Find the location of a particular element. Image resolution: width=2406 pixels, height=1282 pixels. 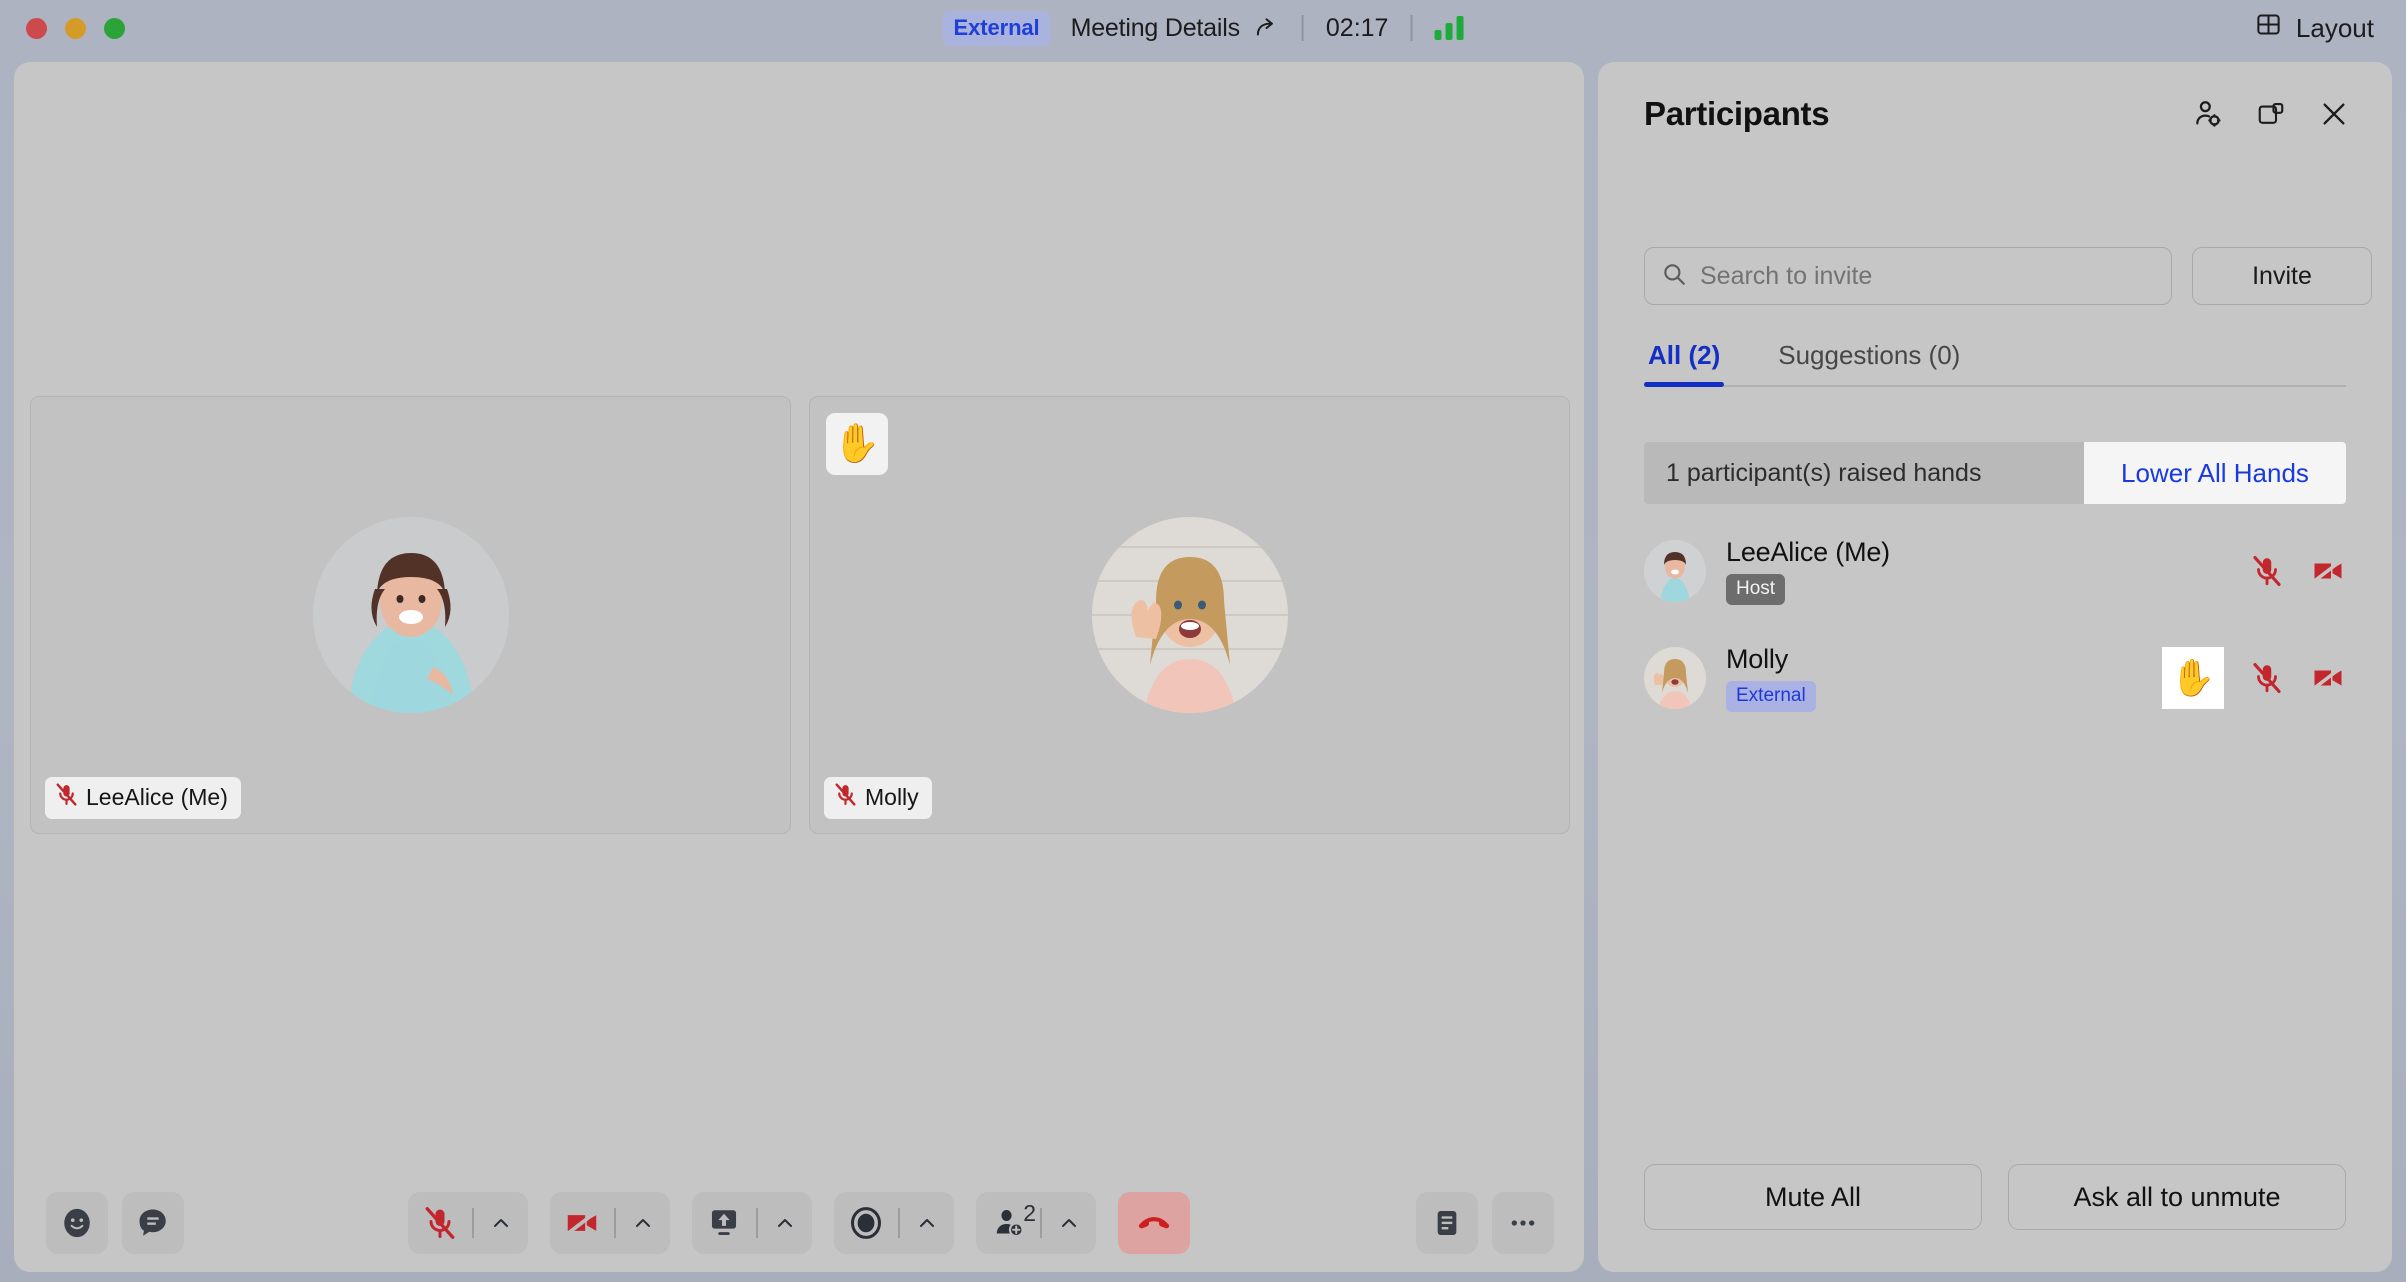

ask-all-to-unmute-button: Ask all to unmute is located at coordinates (2177, 1197).